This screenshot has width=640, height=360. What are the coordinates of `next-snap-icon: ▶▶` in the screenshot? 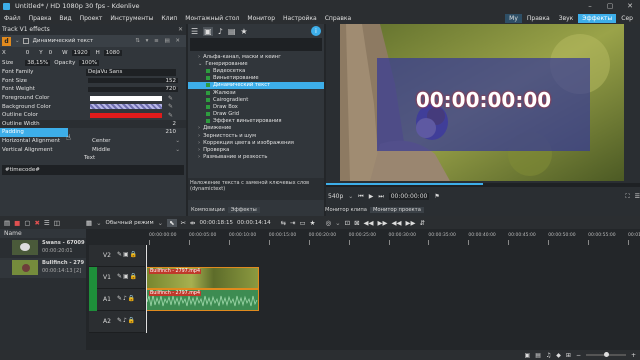 It's located at (411, 223).